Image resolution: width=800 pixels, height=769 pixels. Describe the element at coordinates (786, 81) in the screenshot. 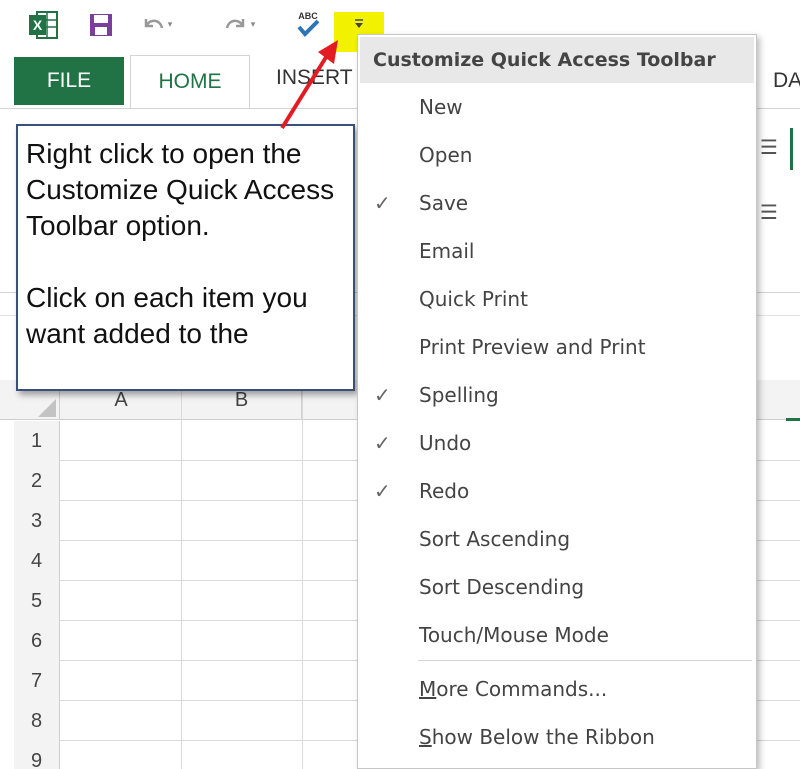

I see `tab-data: DA` at that location.